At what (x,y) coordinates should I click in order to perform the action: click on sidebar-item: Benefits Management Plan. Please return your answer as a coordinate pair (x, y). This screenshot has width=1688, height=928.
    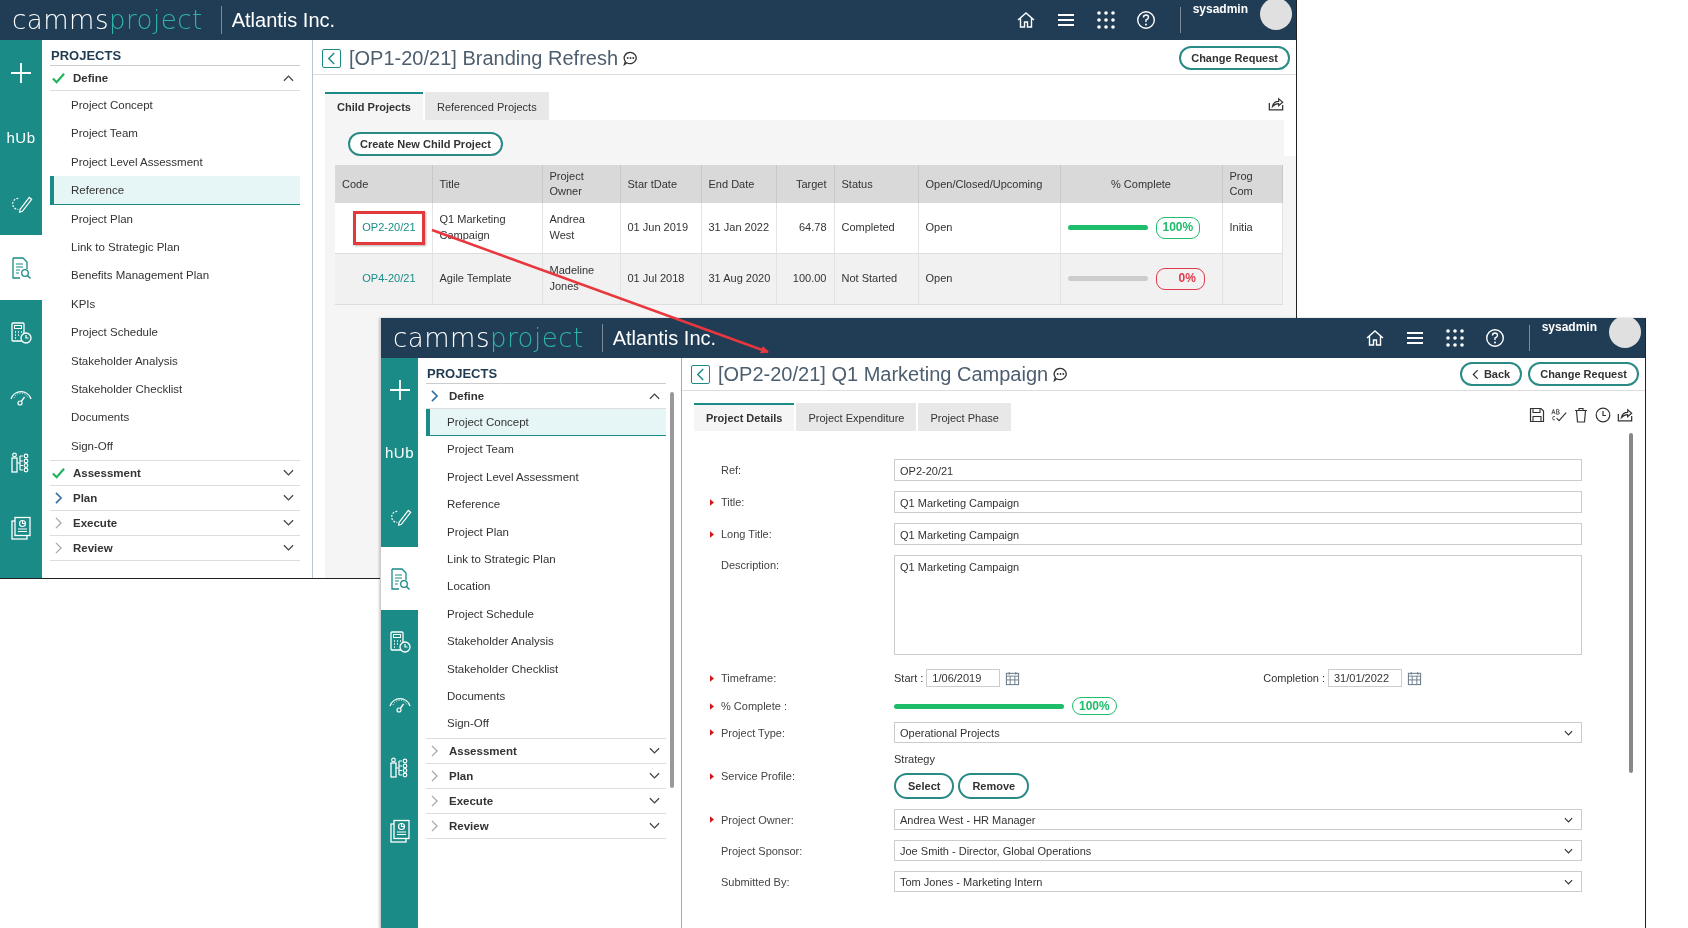
    Looking at the image, I should click on (175, 275).